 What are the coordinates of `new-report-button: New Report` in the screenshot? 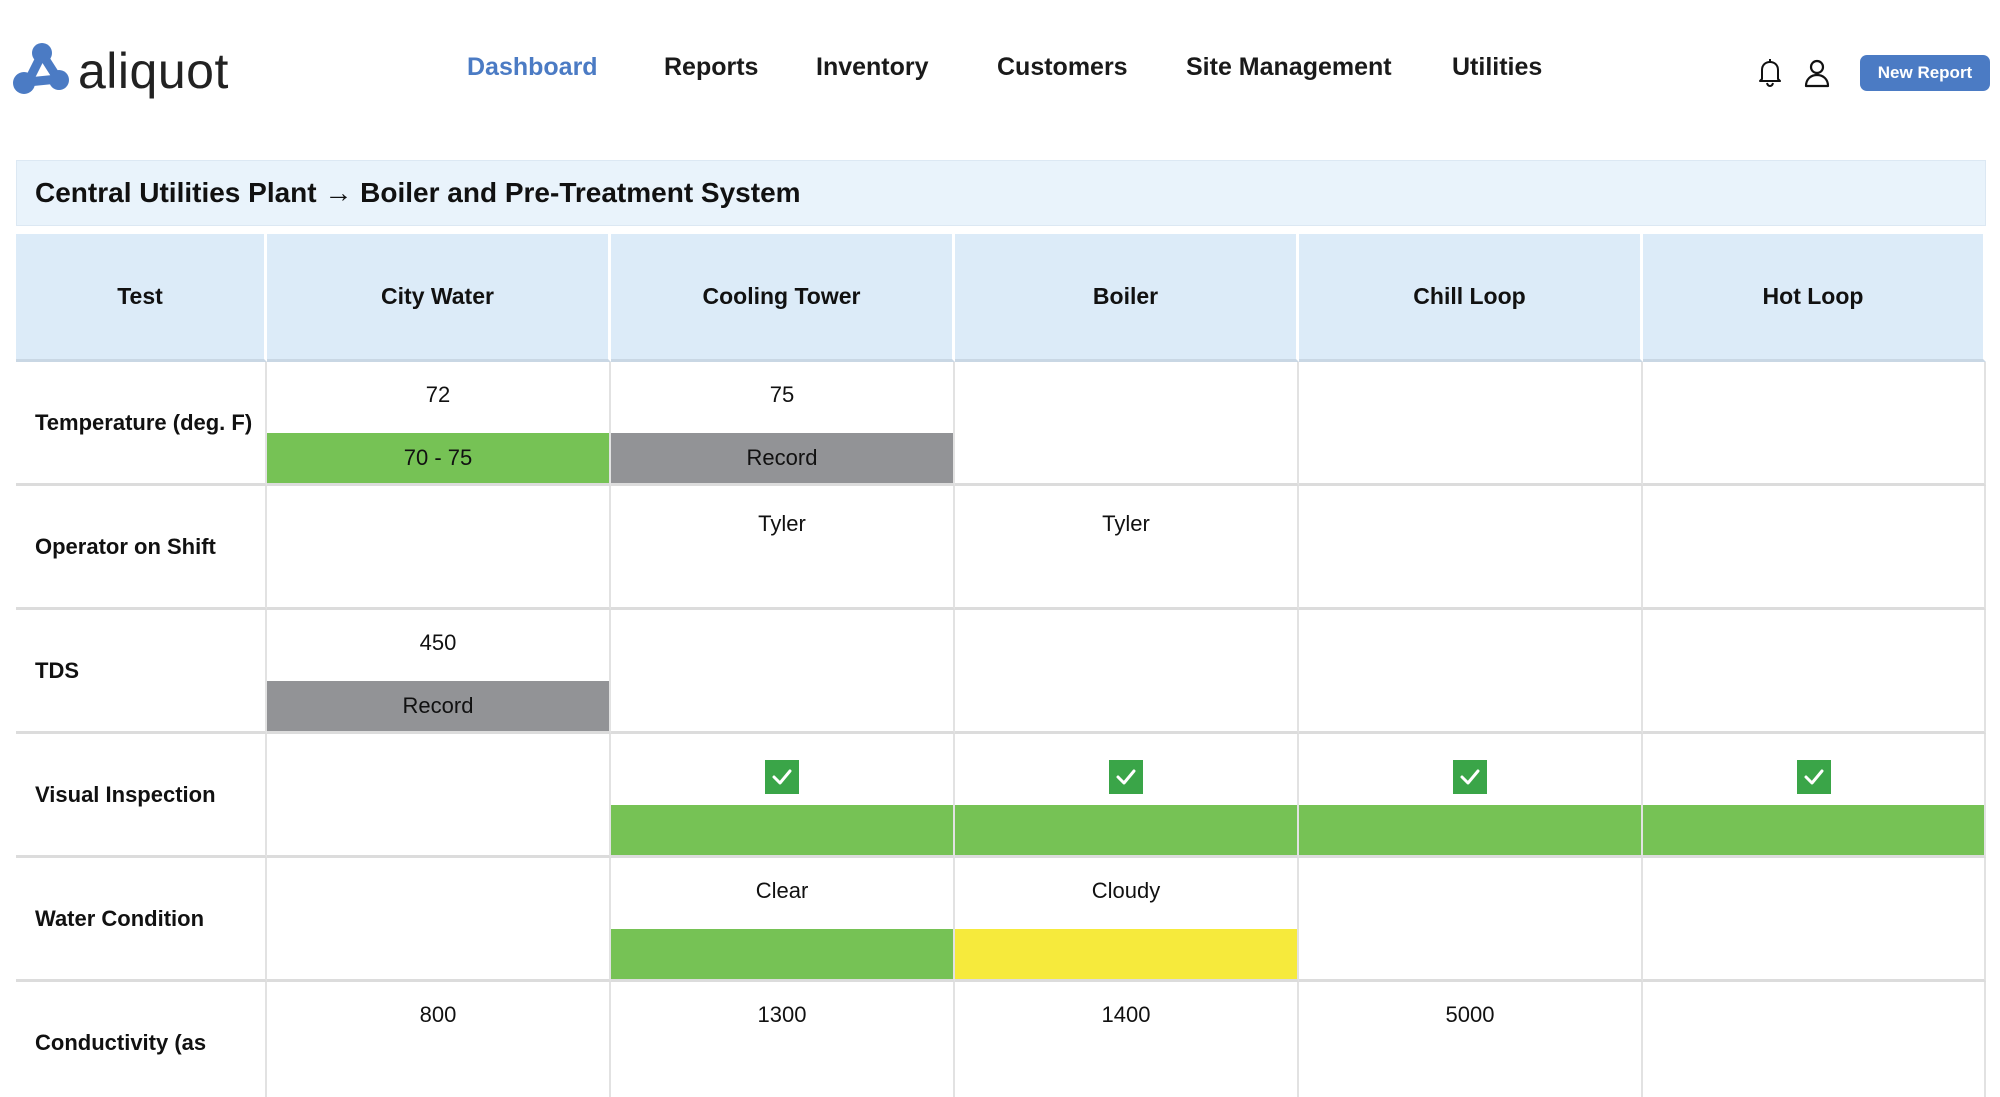 It's located at (1925, 73).